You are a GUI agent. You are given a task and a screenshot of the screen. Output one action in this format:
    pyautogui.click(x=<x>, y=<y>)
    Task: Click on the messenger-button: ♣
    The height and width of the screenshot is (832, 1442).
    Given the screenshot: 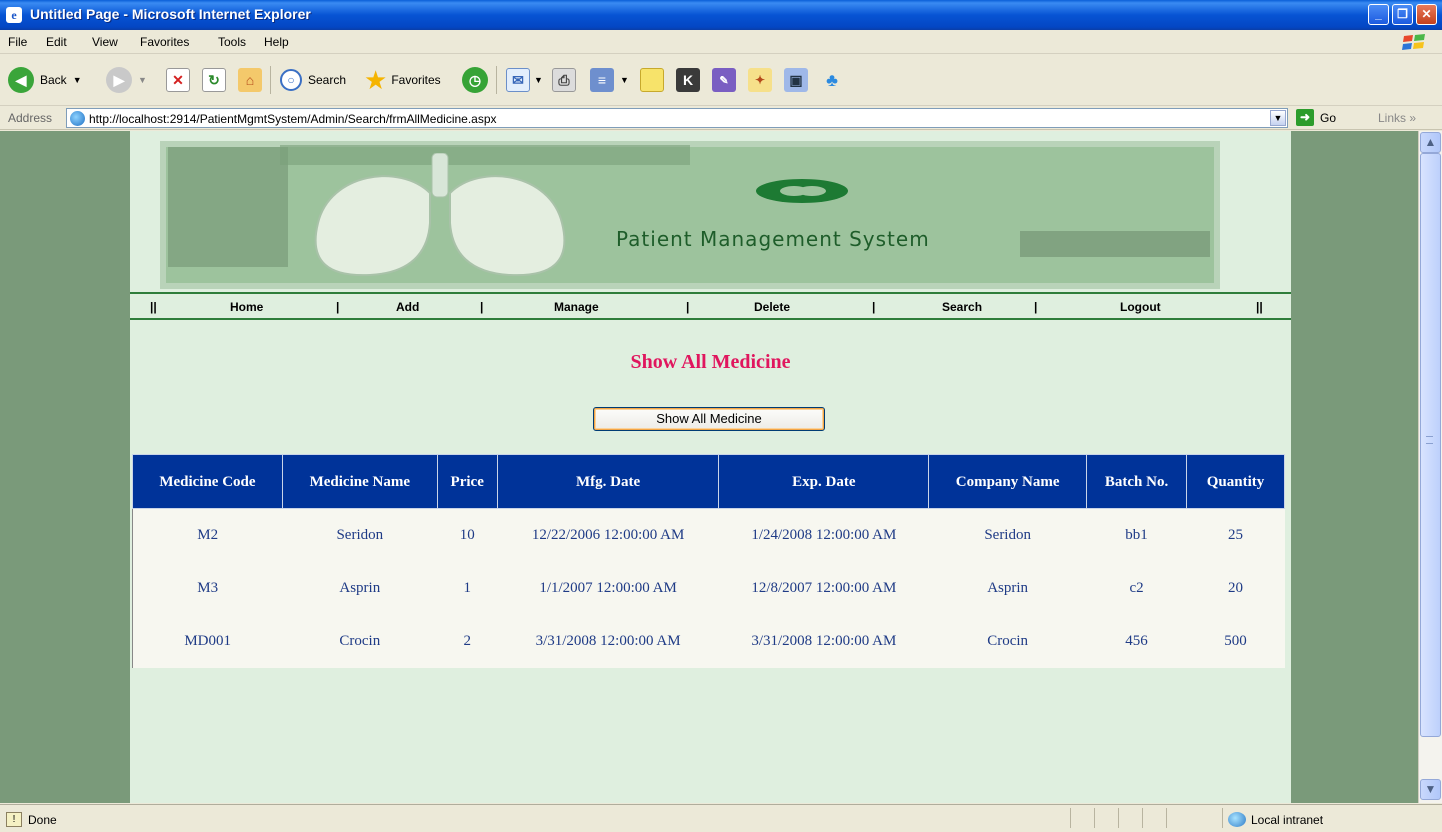 What is the action you would take?
    pyautogui.click(x=832, y=80)
    